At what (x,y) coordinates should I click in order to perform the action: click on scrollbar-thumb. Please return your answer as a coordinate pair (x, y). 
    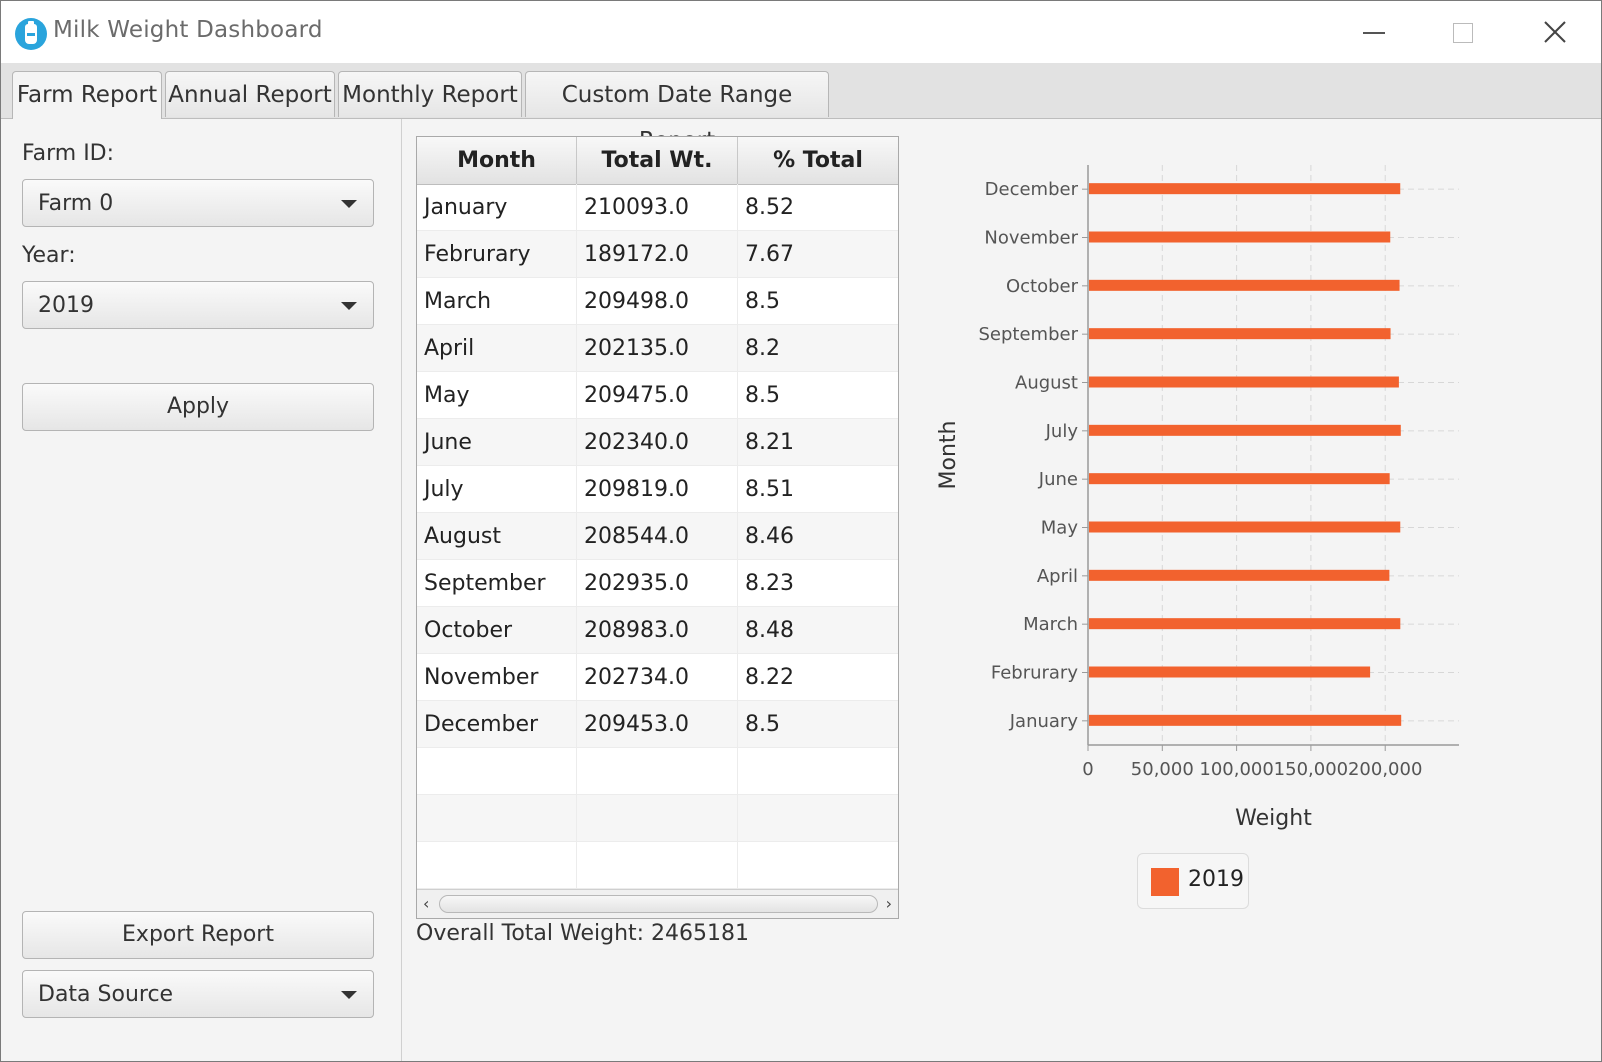
    Looking at the image, I should click on (658, 904).